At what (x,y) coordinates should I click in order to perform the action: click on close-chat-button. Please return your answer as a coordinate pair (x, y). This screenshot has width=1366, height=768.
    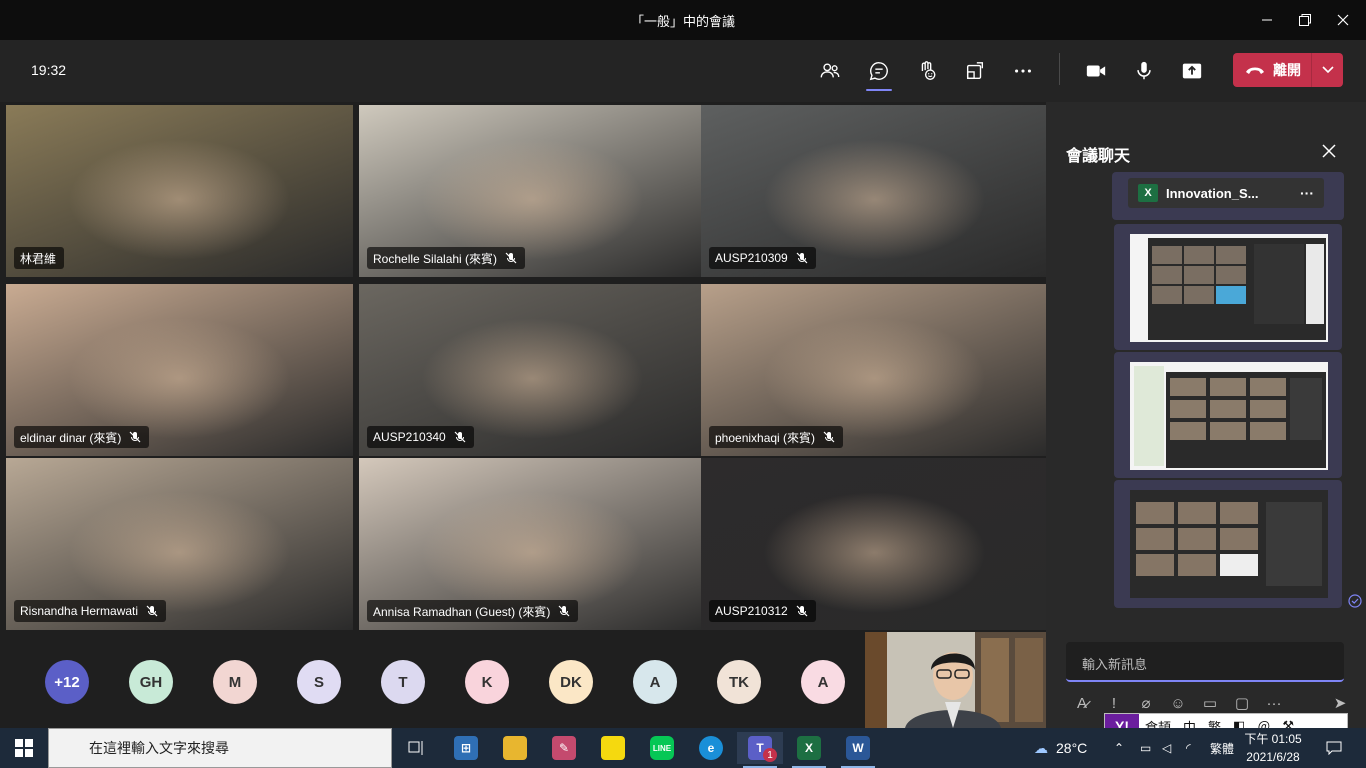
    Looking at the image, I should click on (1329, 151).